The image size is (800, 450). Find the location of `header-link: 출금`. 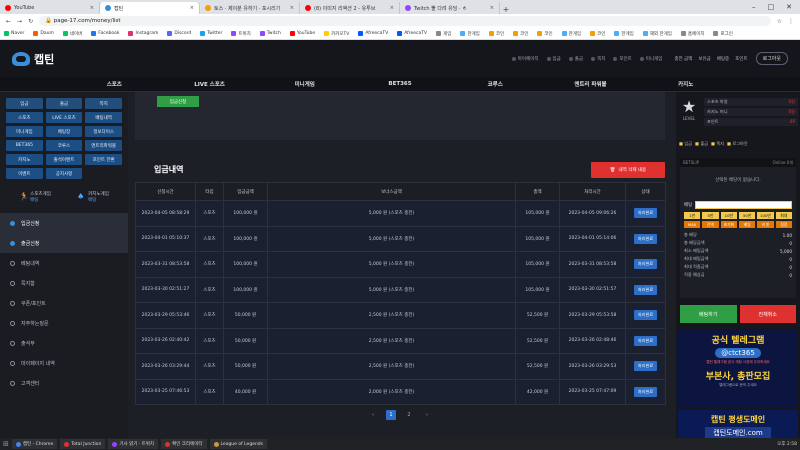

header-link: 출금 is located at coordinates (576, 59).